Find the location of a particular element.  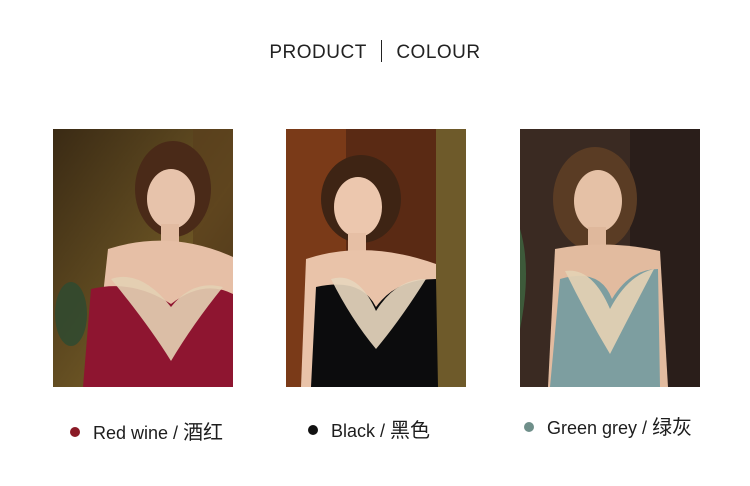

colour-caption-green-grey: Green grey / 绿灰 is located at coordinates (608, 425).